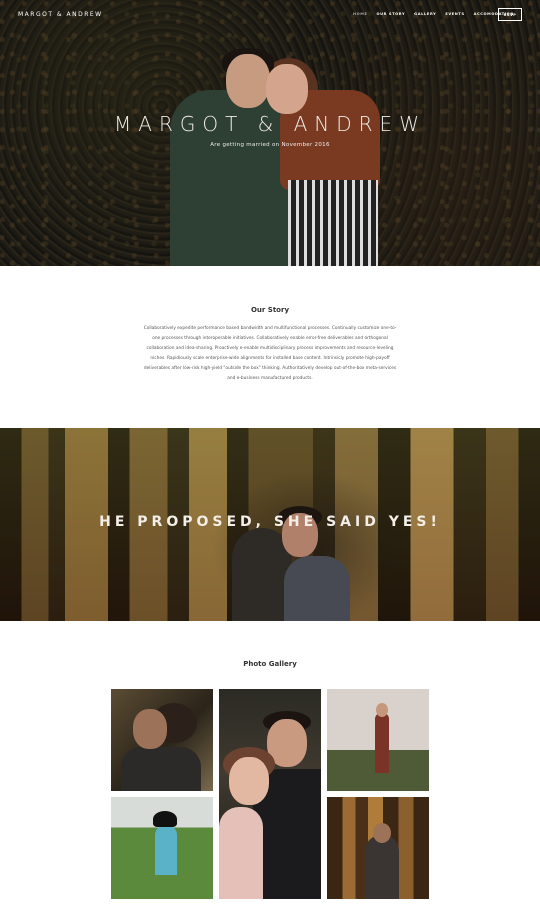  I want to click on proposal-title: HE PROPOSED, SHE SAID YES!, so click(270, 522).